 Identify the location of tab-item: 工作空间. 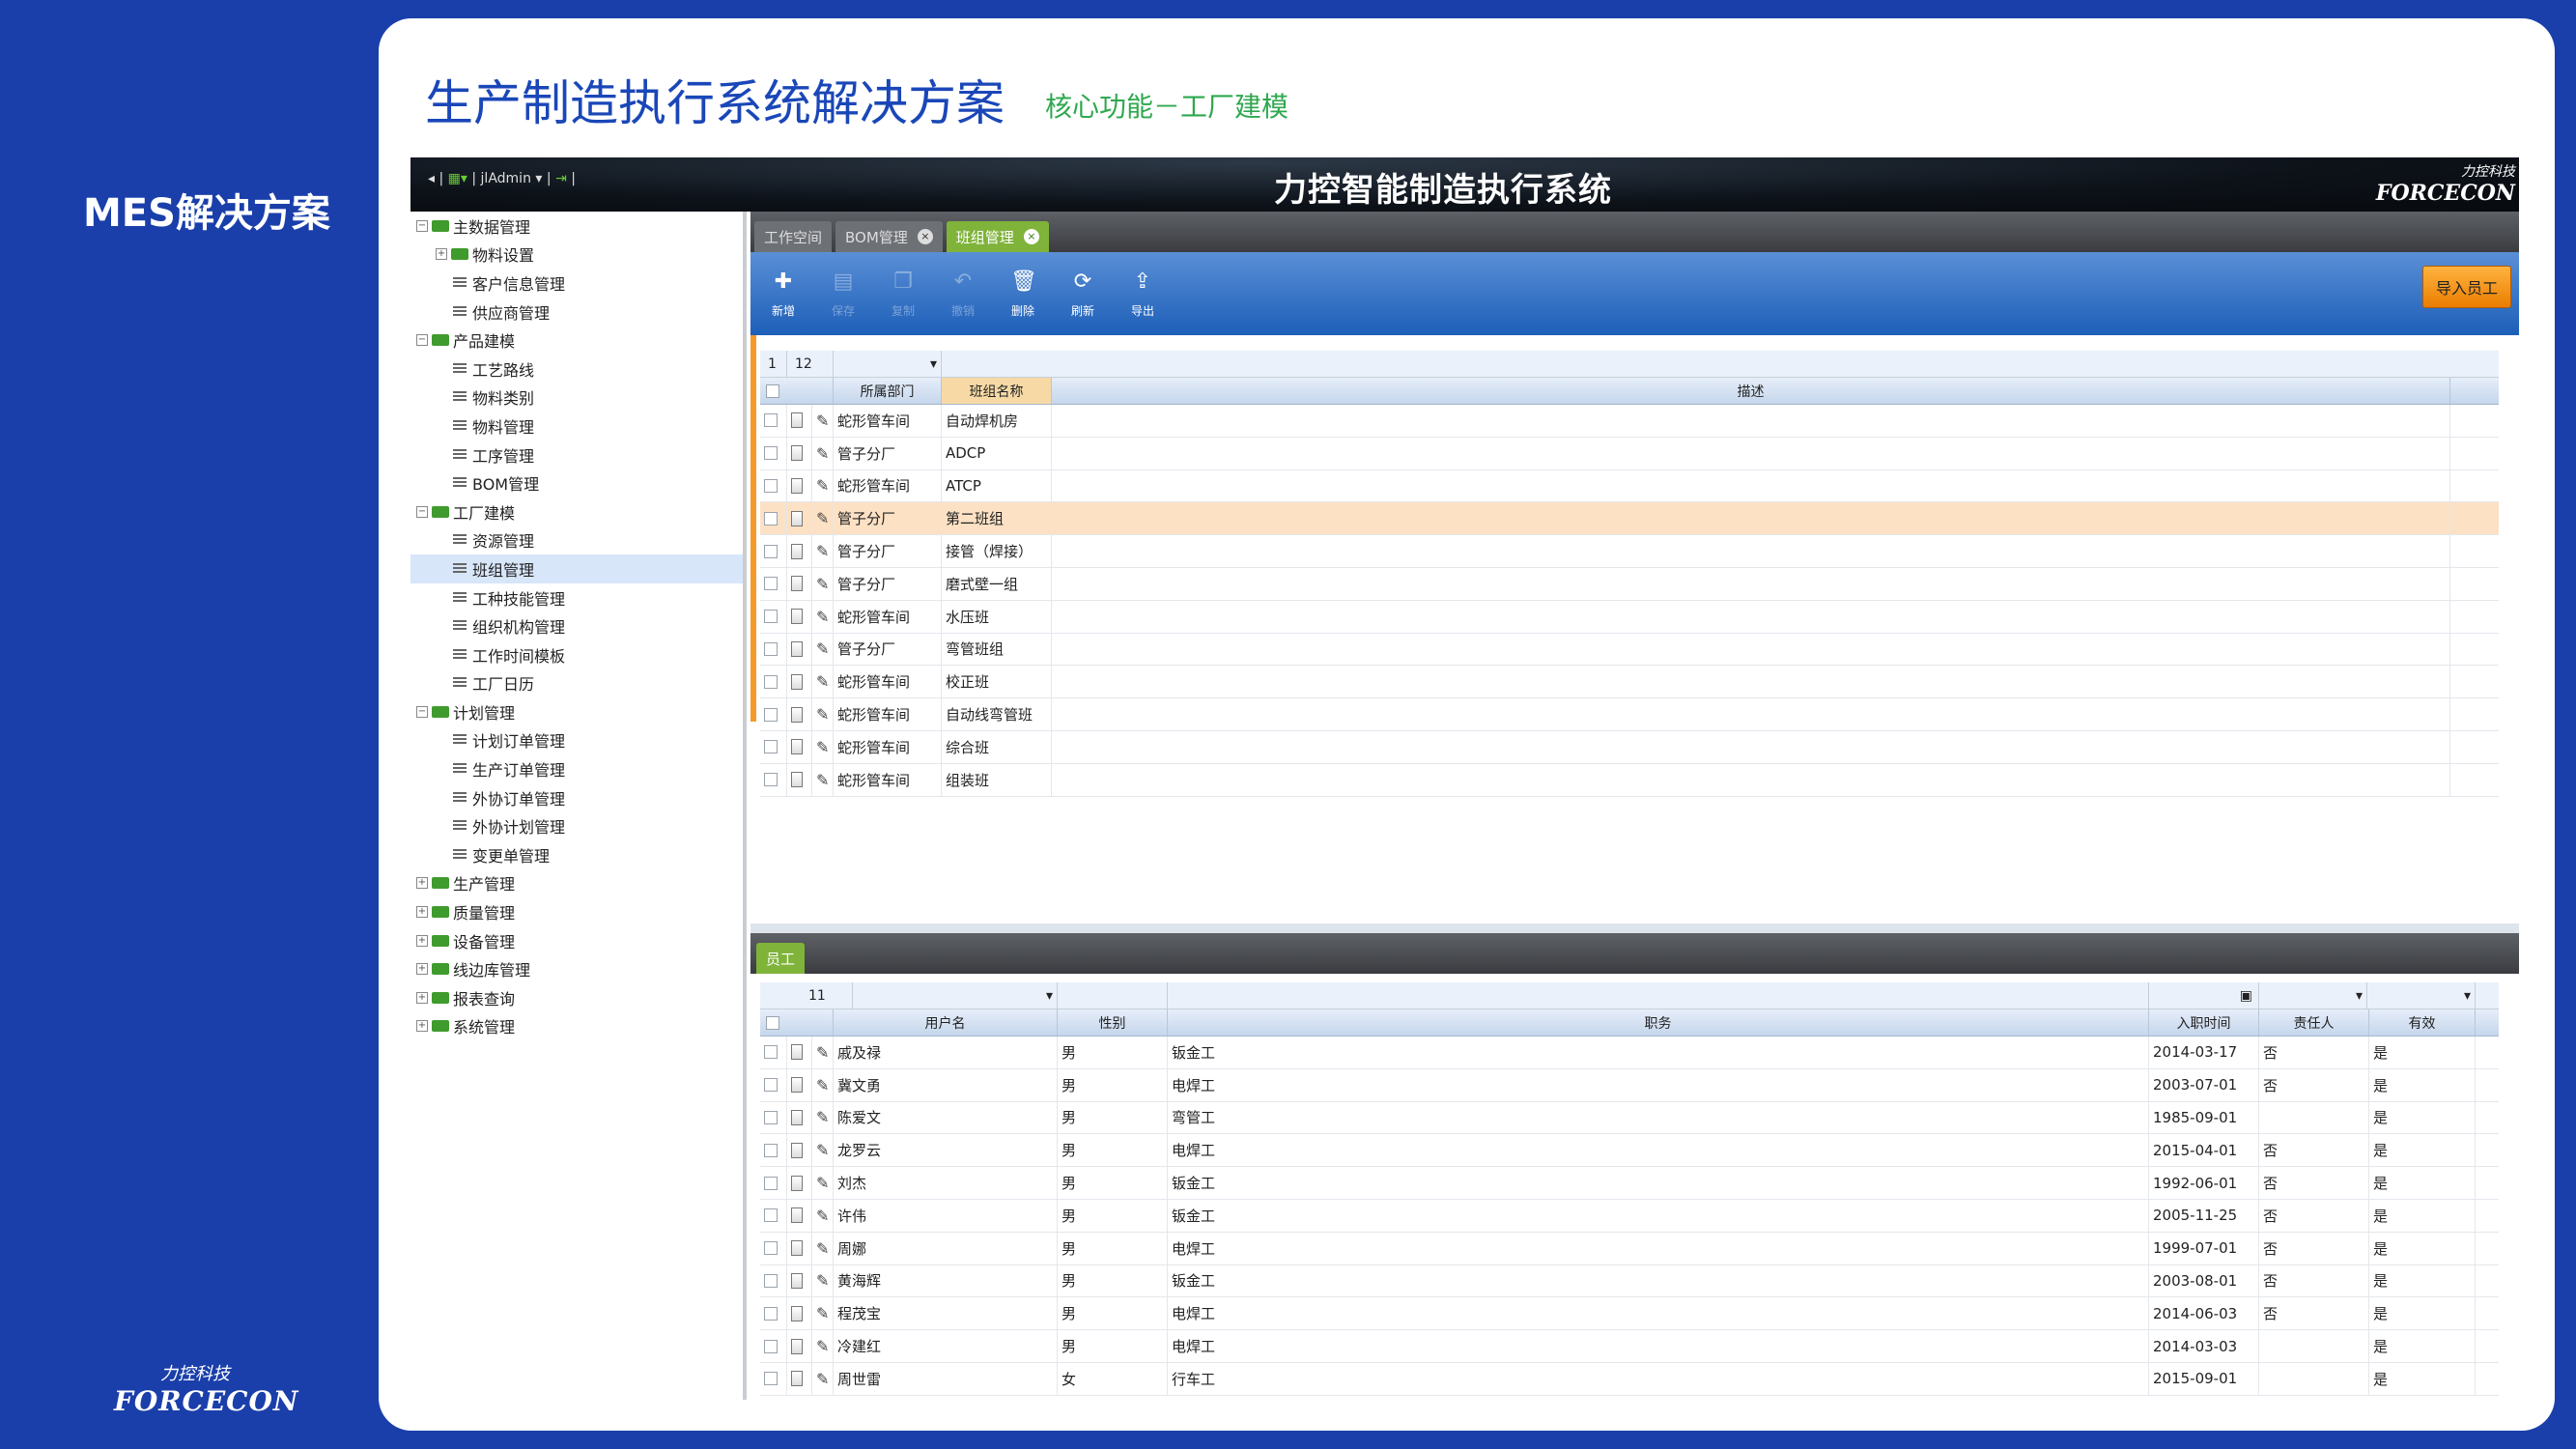
(793, 236).